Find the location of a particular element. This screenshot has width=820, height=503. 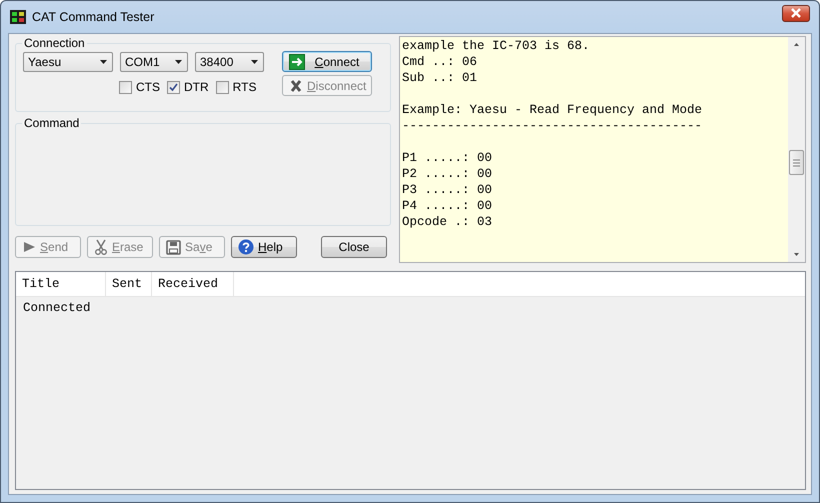

dropdown: Yaesu is located at coordinates (68, 62).